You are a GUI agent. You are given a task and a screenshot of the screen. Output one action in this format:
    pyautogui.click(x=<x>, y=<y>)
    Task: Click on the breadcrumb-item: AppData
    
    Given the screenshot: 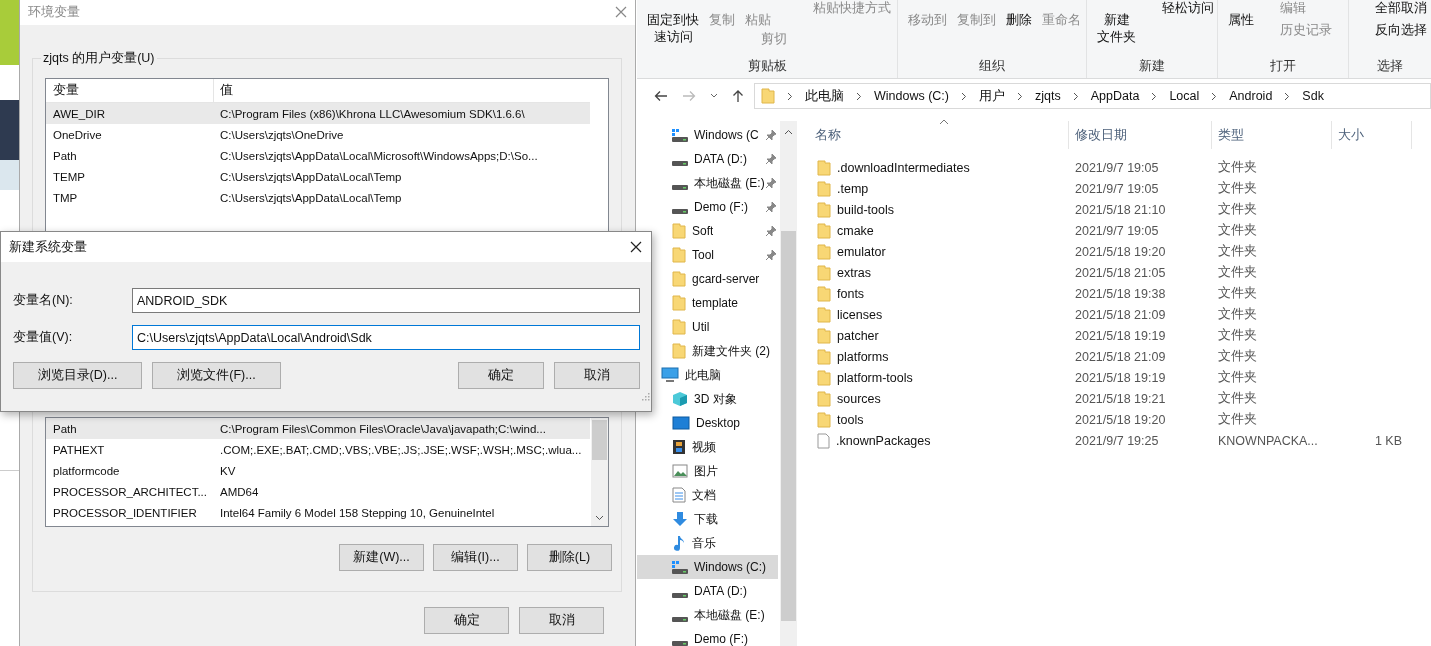 What is the action you would take?
    pyautogui.click(x=1115, y=96)
    